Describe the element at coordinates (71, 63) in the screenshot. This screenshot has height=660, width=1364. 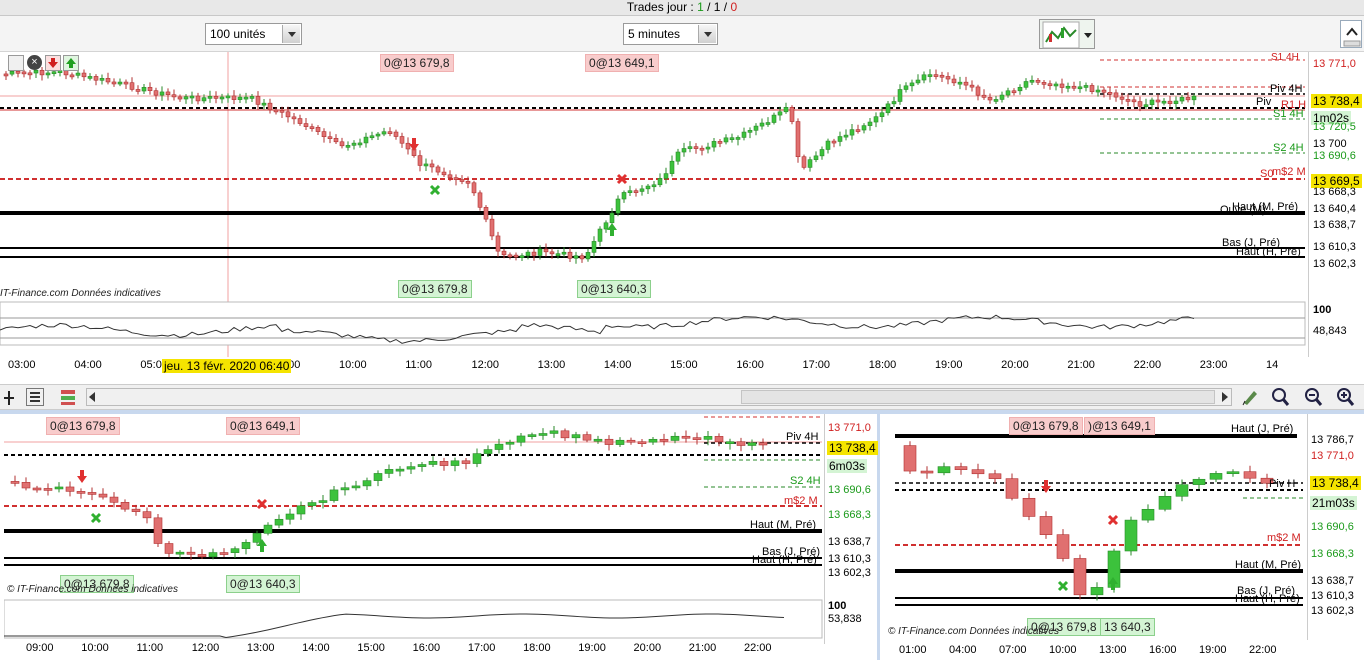
I see `buy-arrow-icon` at that location.